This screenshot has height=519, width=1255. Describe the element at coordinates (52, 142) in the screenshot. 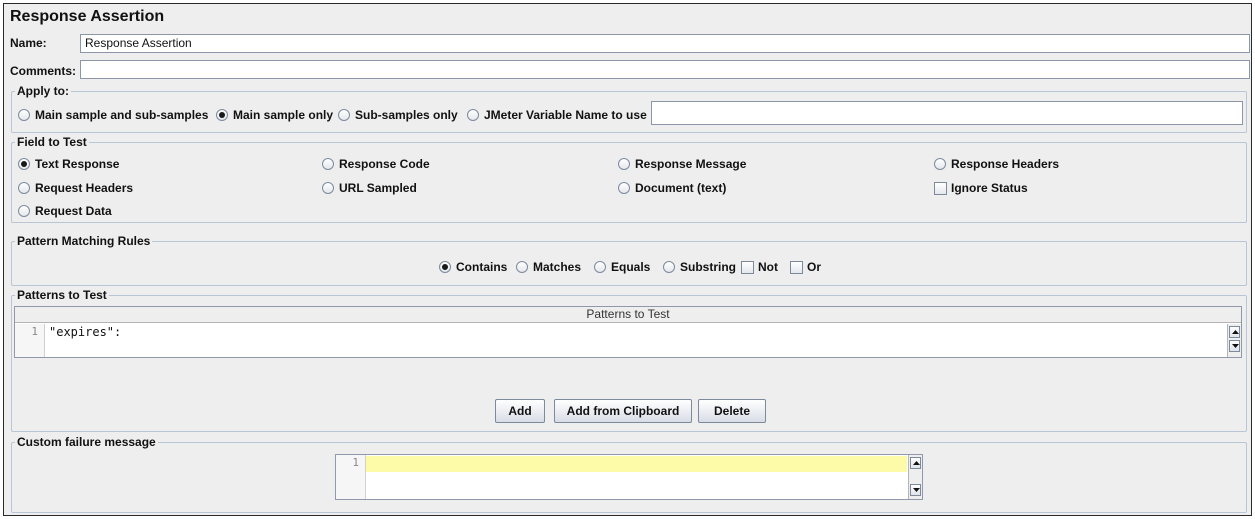

I see `field-to-test-legend: Field to Test` at that location.